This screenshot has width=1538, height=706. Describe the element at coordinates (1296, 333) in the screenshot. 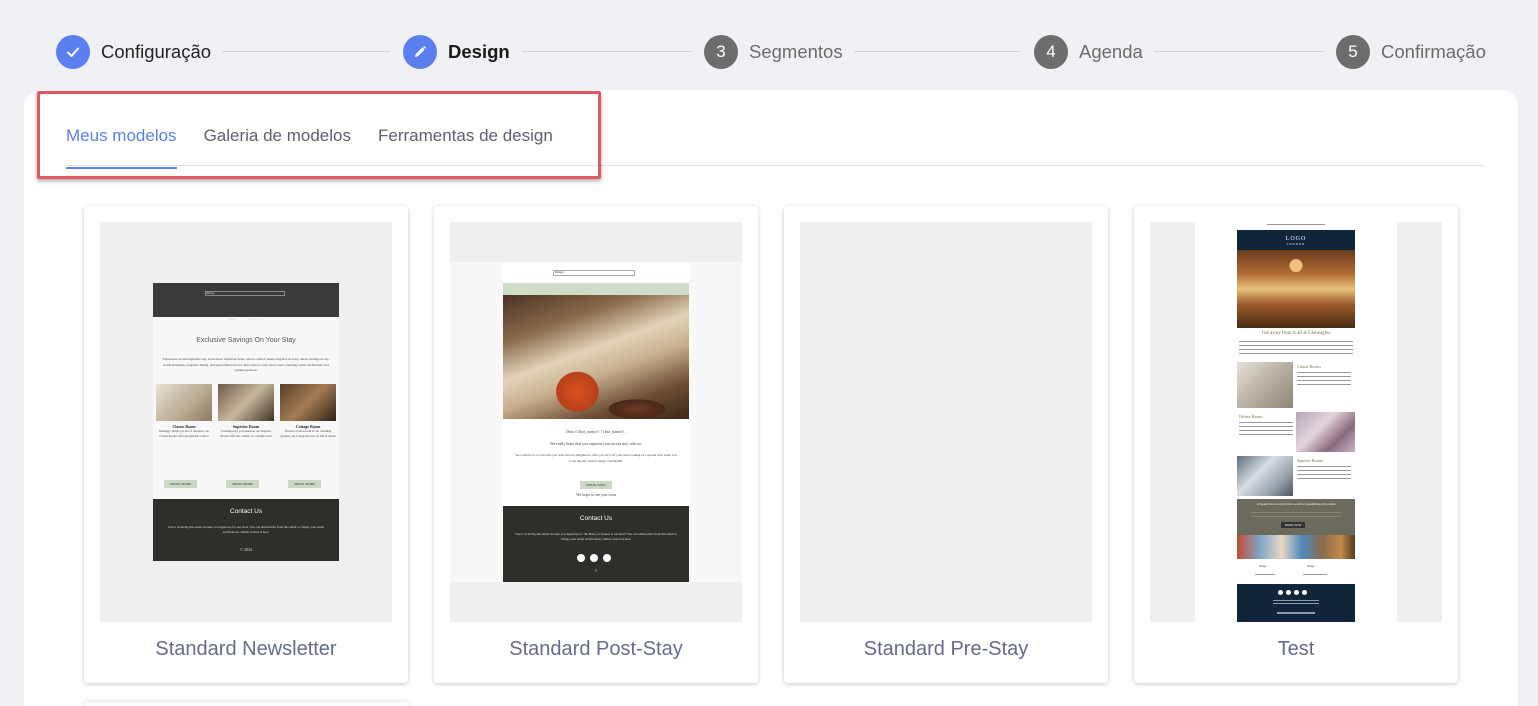

I see `preview-heading: Get away from it all at Gleneagles` at that location.